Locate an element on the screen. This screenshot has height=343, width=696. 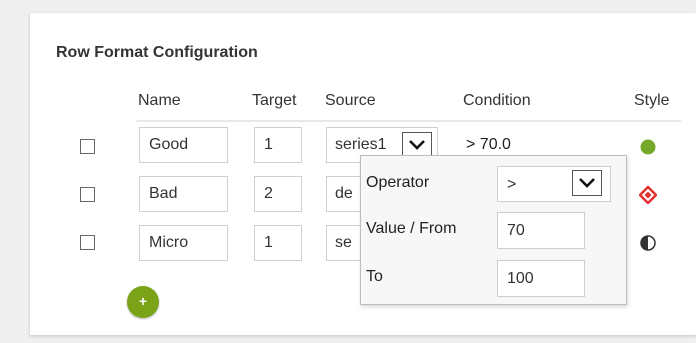
operator-dropdown-button is located at coordinates (587, 183).